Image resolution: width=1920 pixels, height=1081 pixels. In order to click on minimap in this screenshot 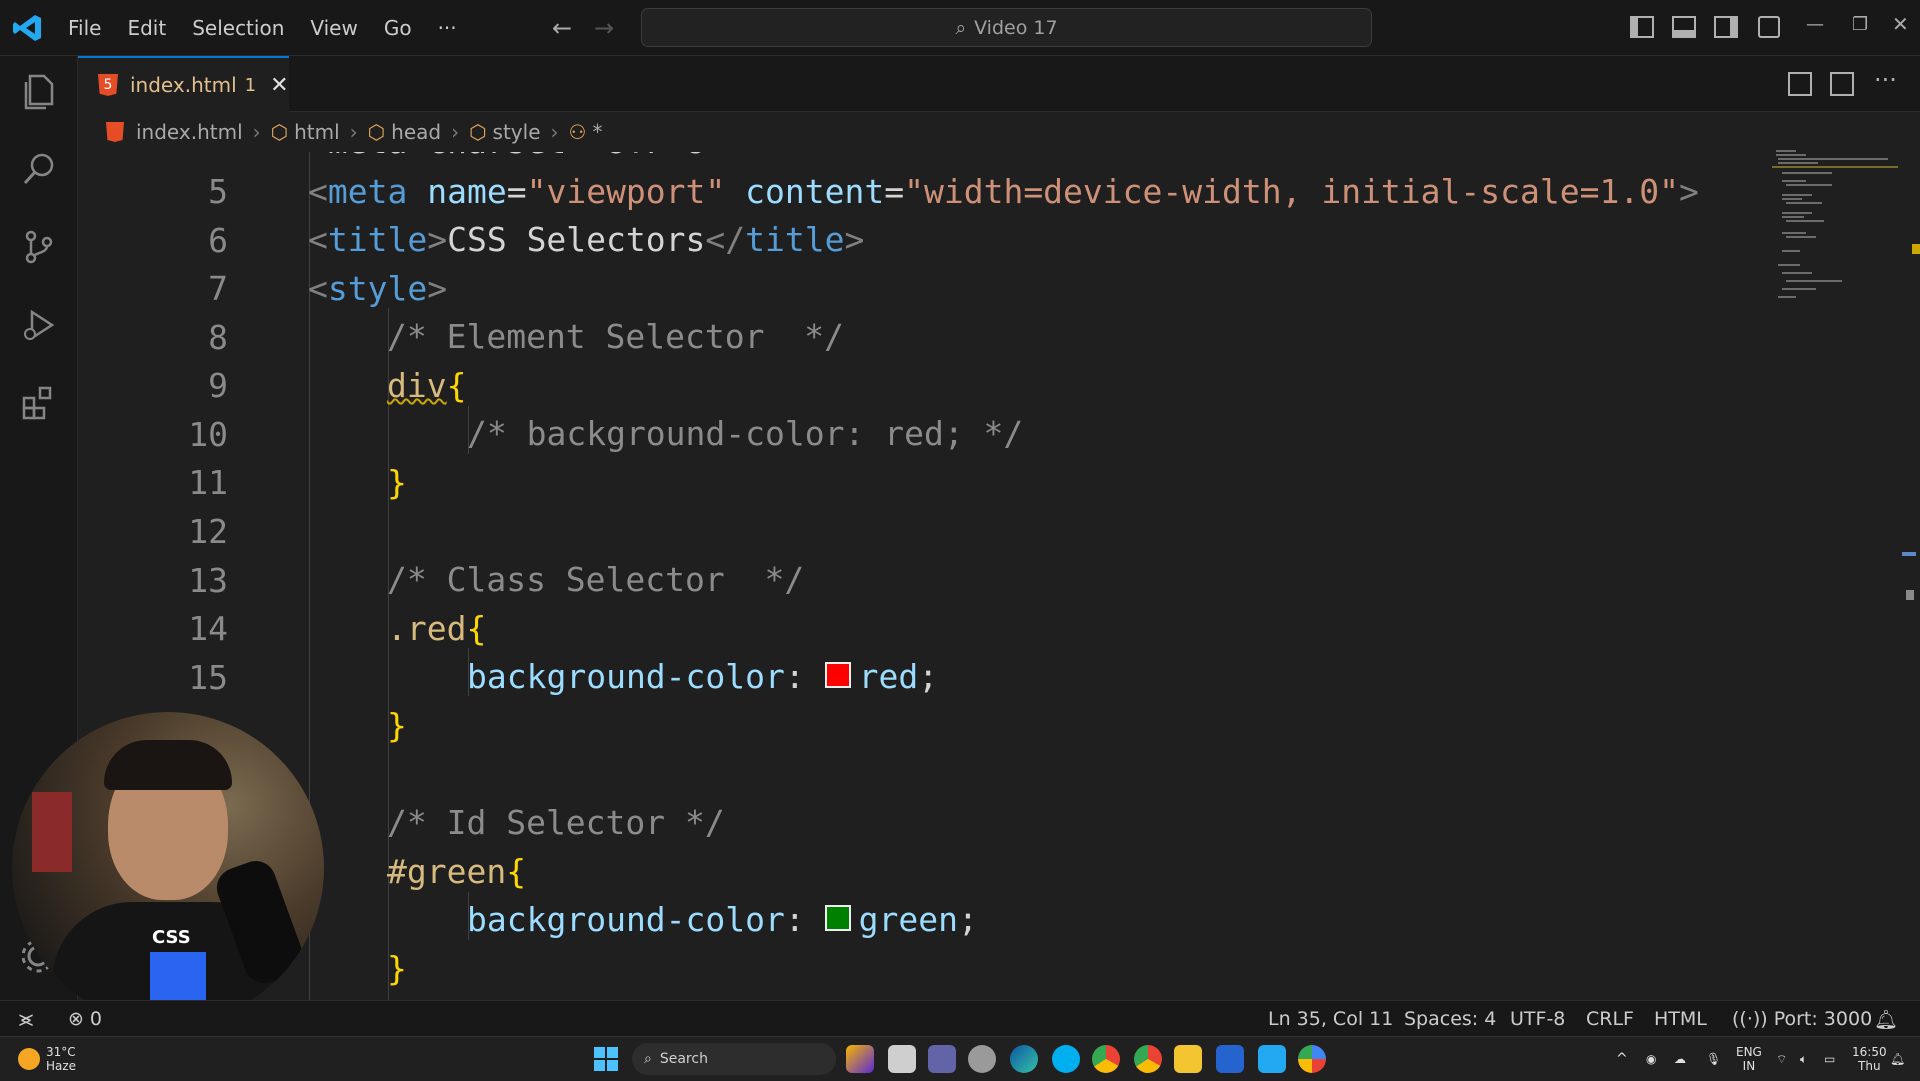, I will do `click(1837, 235)`.